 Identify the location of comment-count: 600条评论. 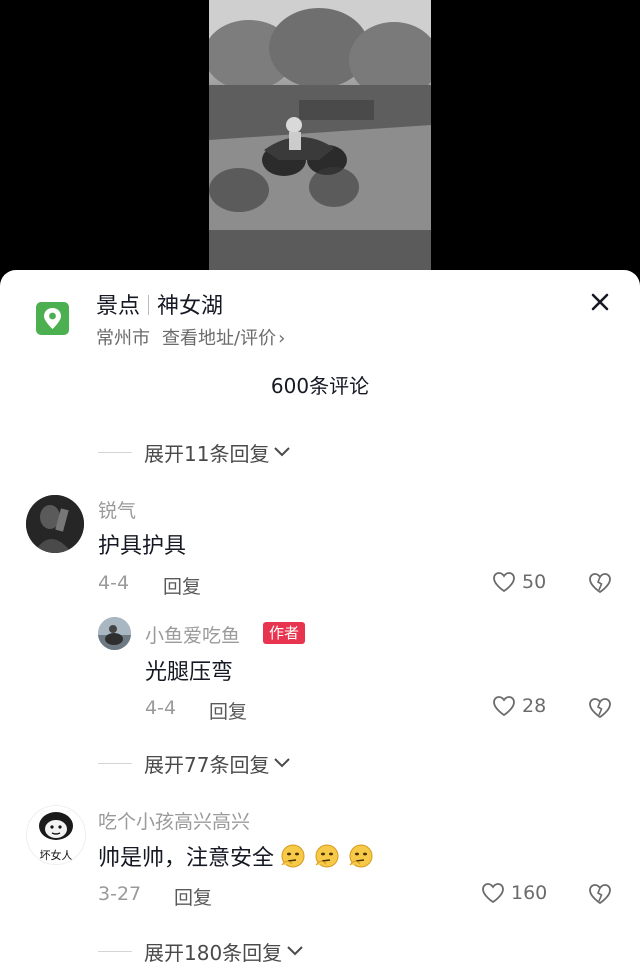
(320, 386).